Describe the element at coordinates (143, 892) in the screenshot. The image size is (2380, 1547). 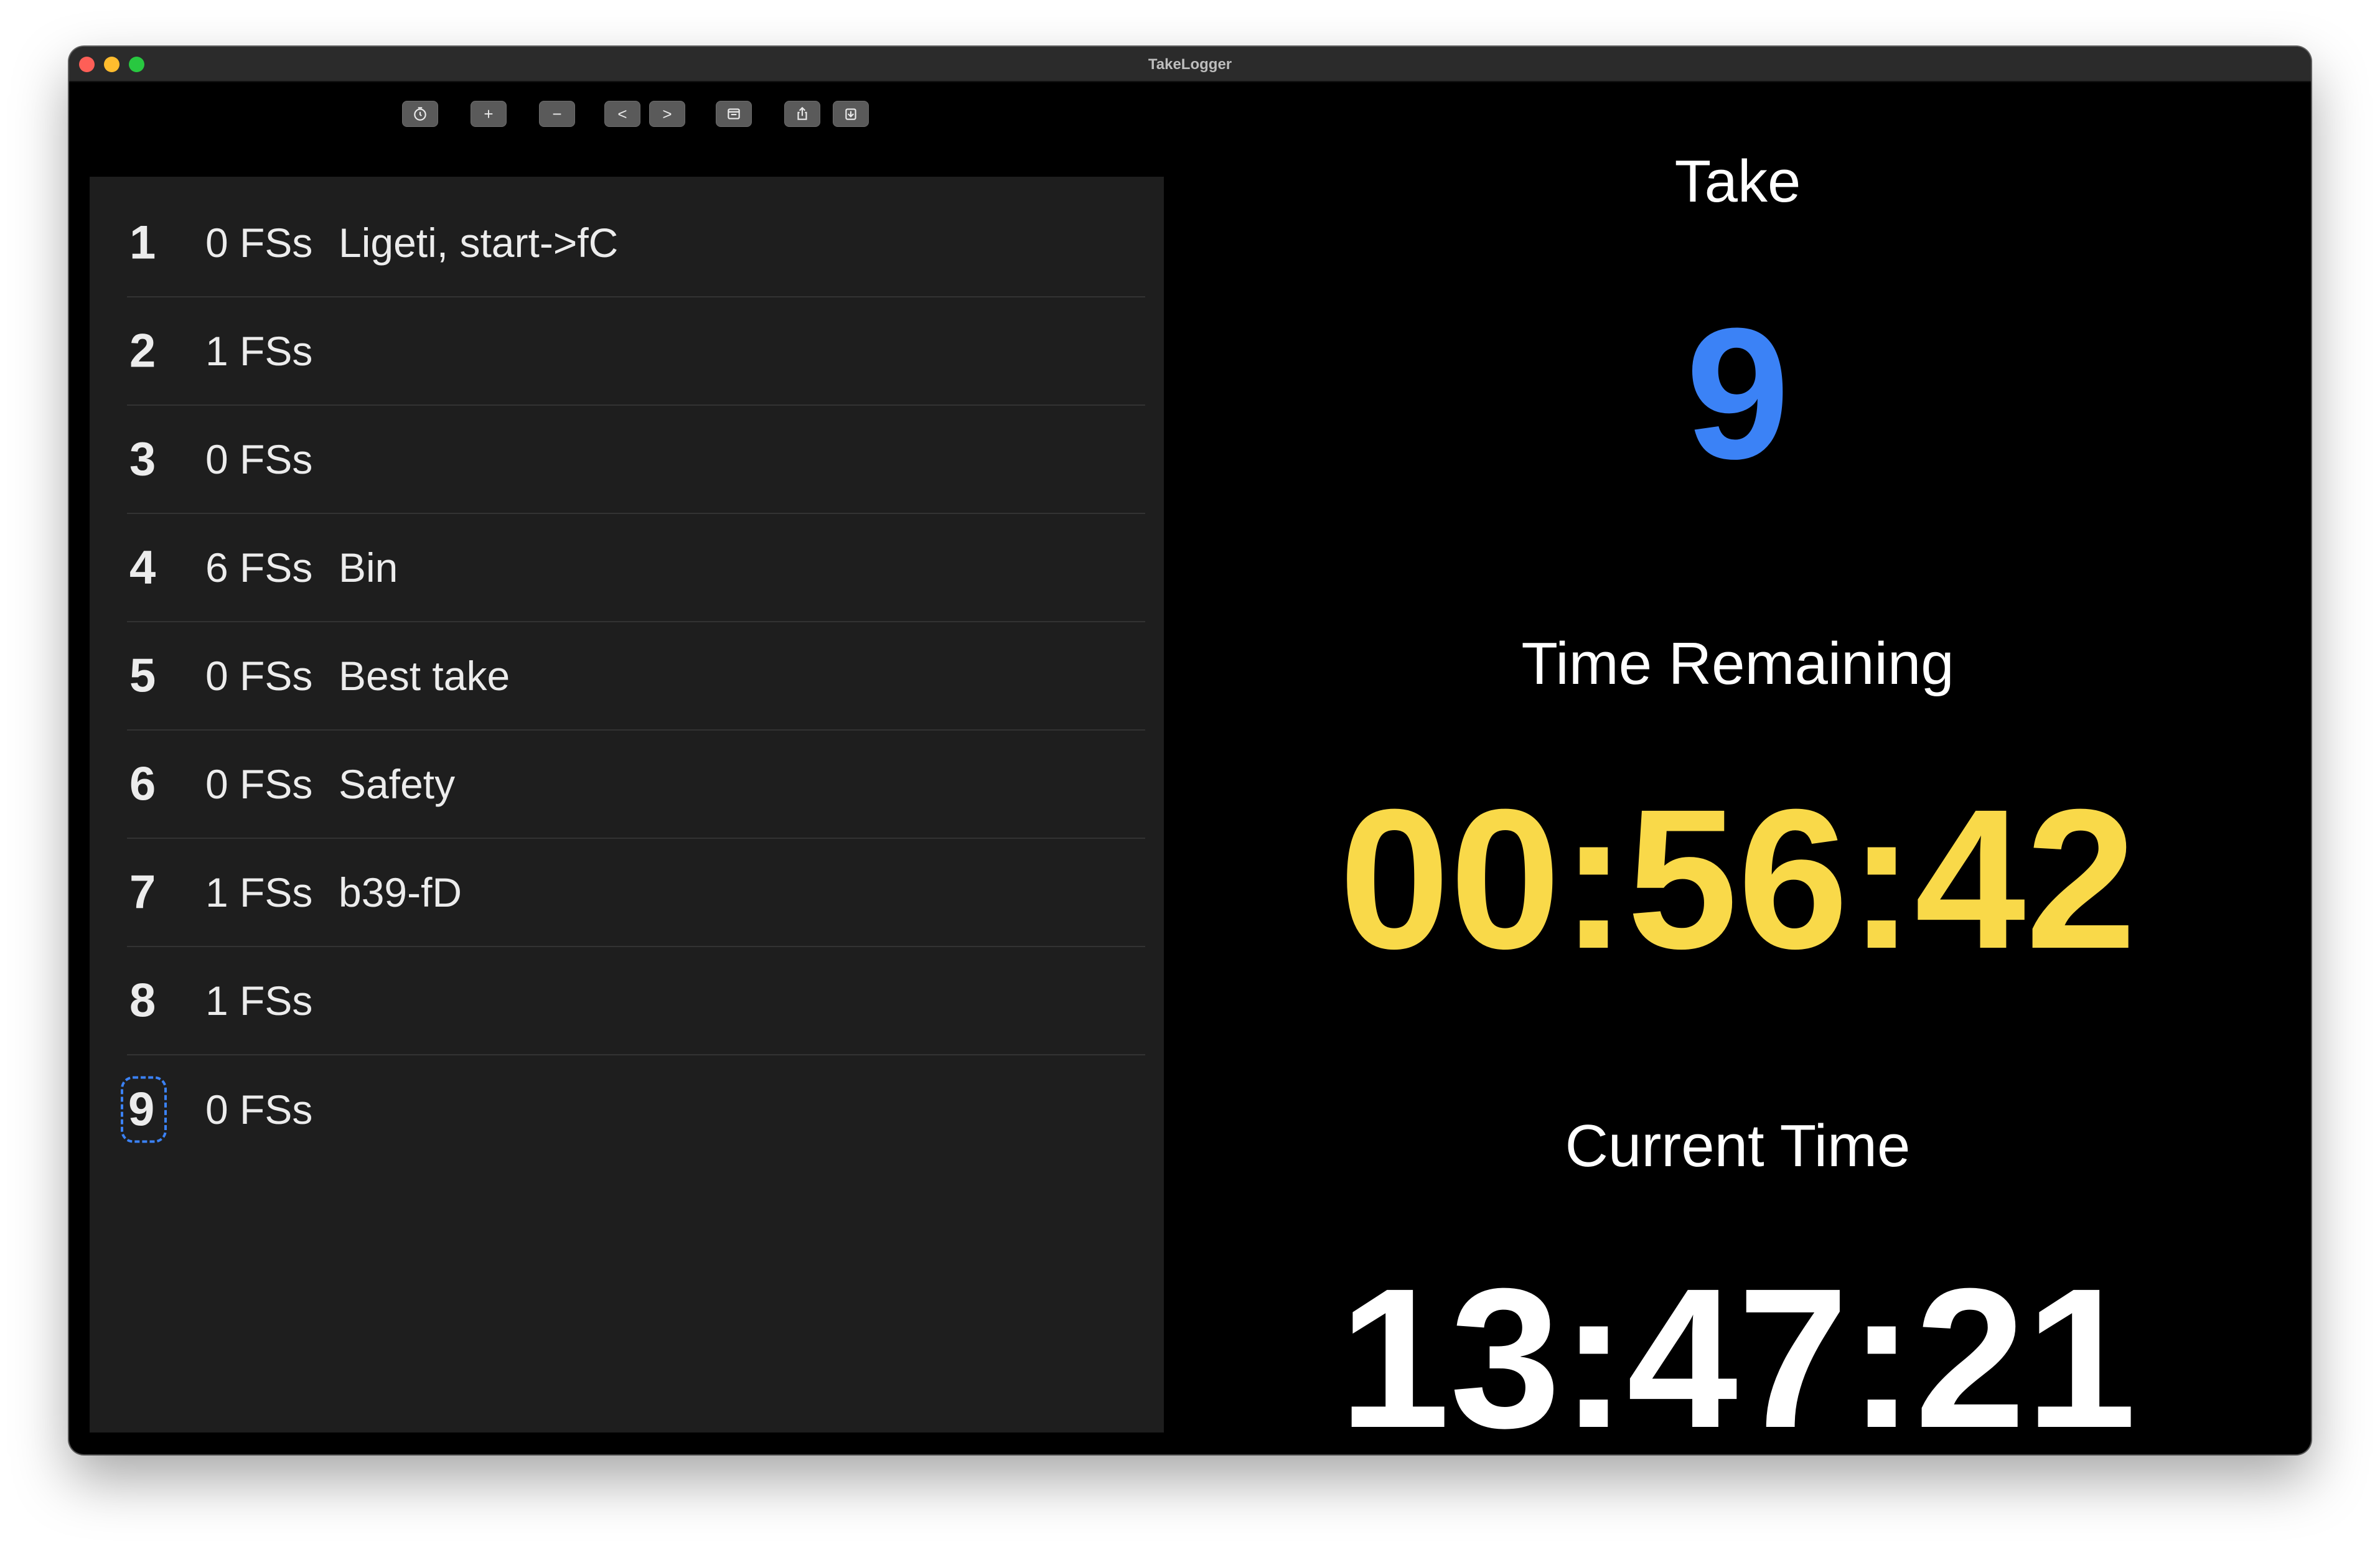
I see `take-number: 7` at that location.